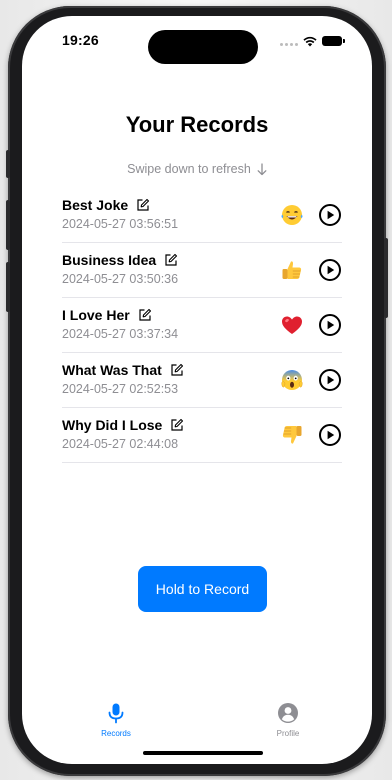  I want to click on record-name-line: Why Did I Lose, so click(123, 425).